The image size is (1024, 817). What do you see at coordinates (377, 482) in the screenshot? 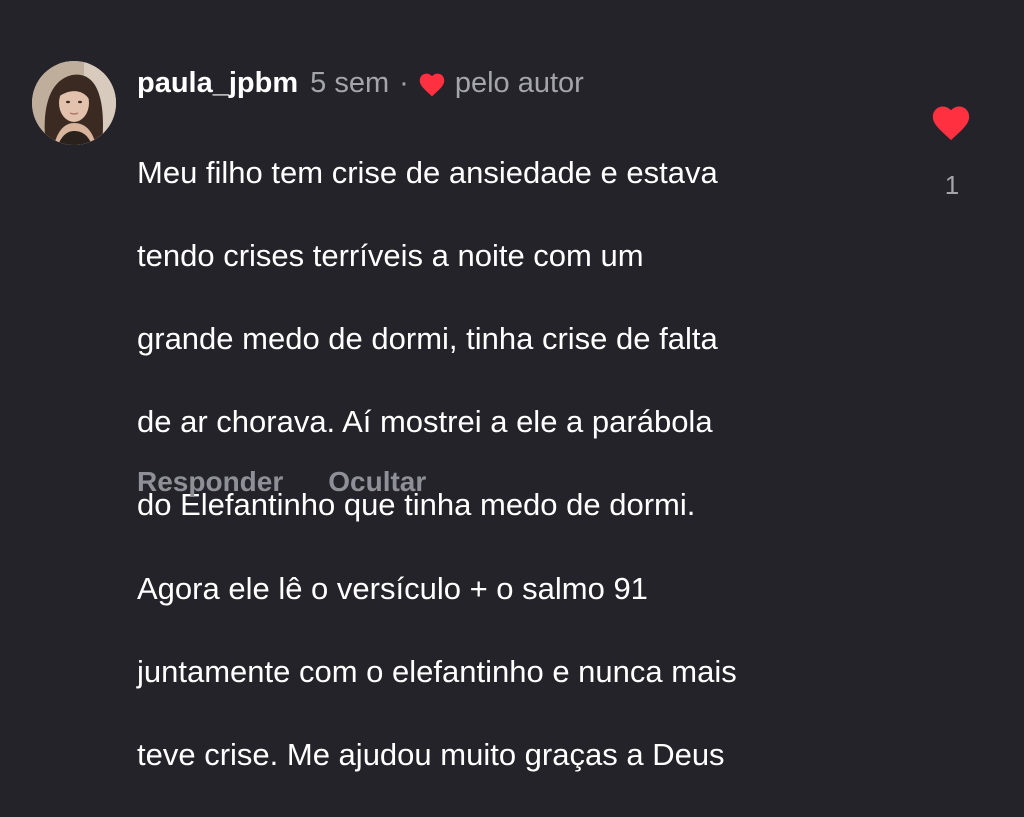
I see `hide-button: Ocultar` at bounding box center [377, 482].